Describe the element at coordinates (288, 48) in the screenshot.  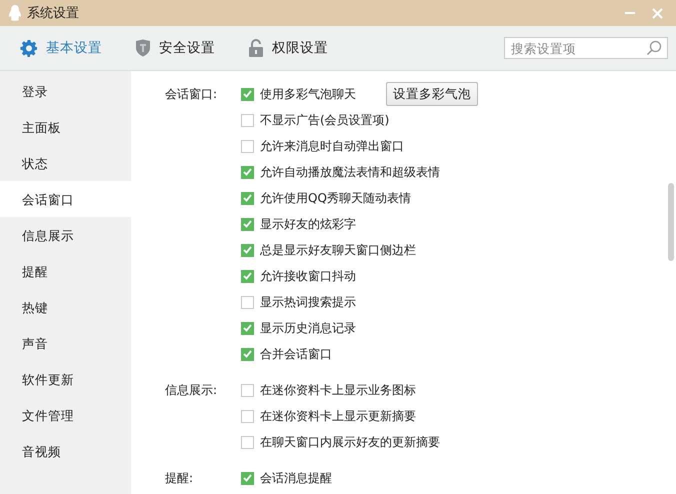
I see `settings-tab: 权限设置` at that location.